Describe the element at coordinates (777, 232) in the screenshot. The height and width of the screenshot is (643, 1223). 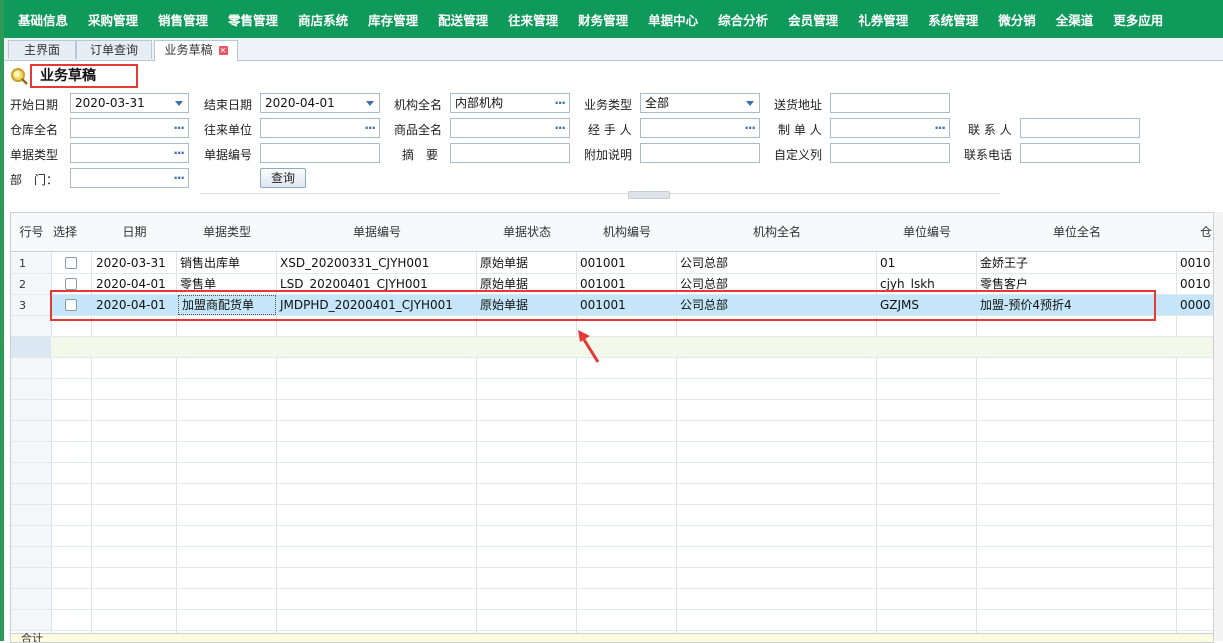
I see `header-org-name: 机构全名` at that location.